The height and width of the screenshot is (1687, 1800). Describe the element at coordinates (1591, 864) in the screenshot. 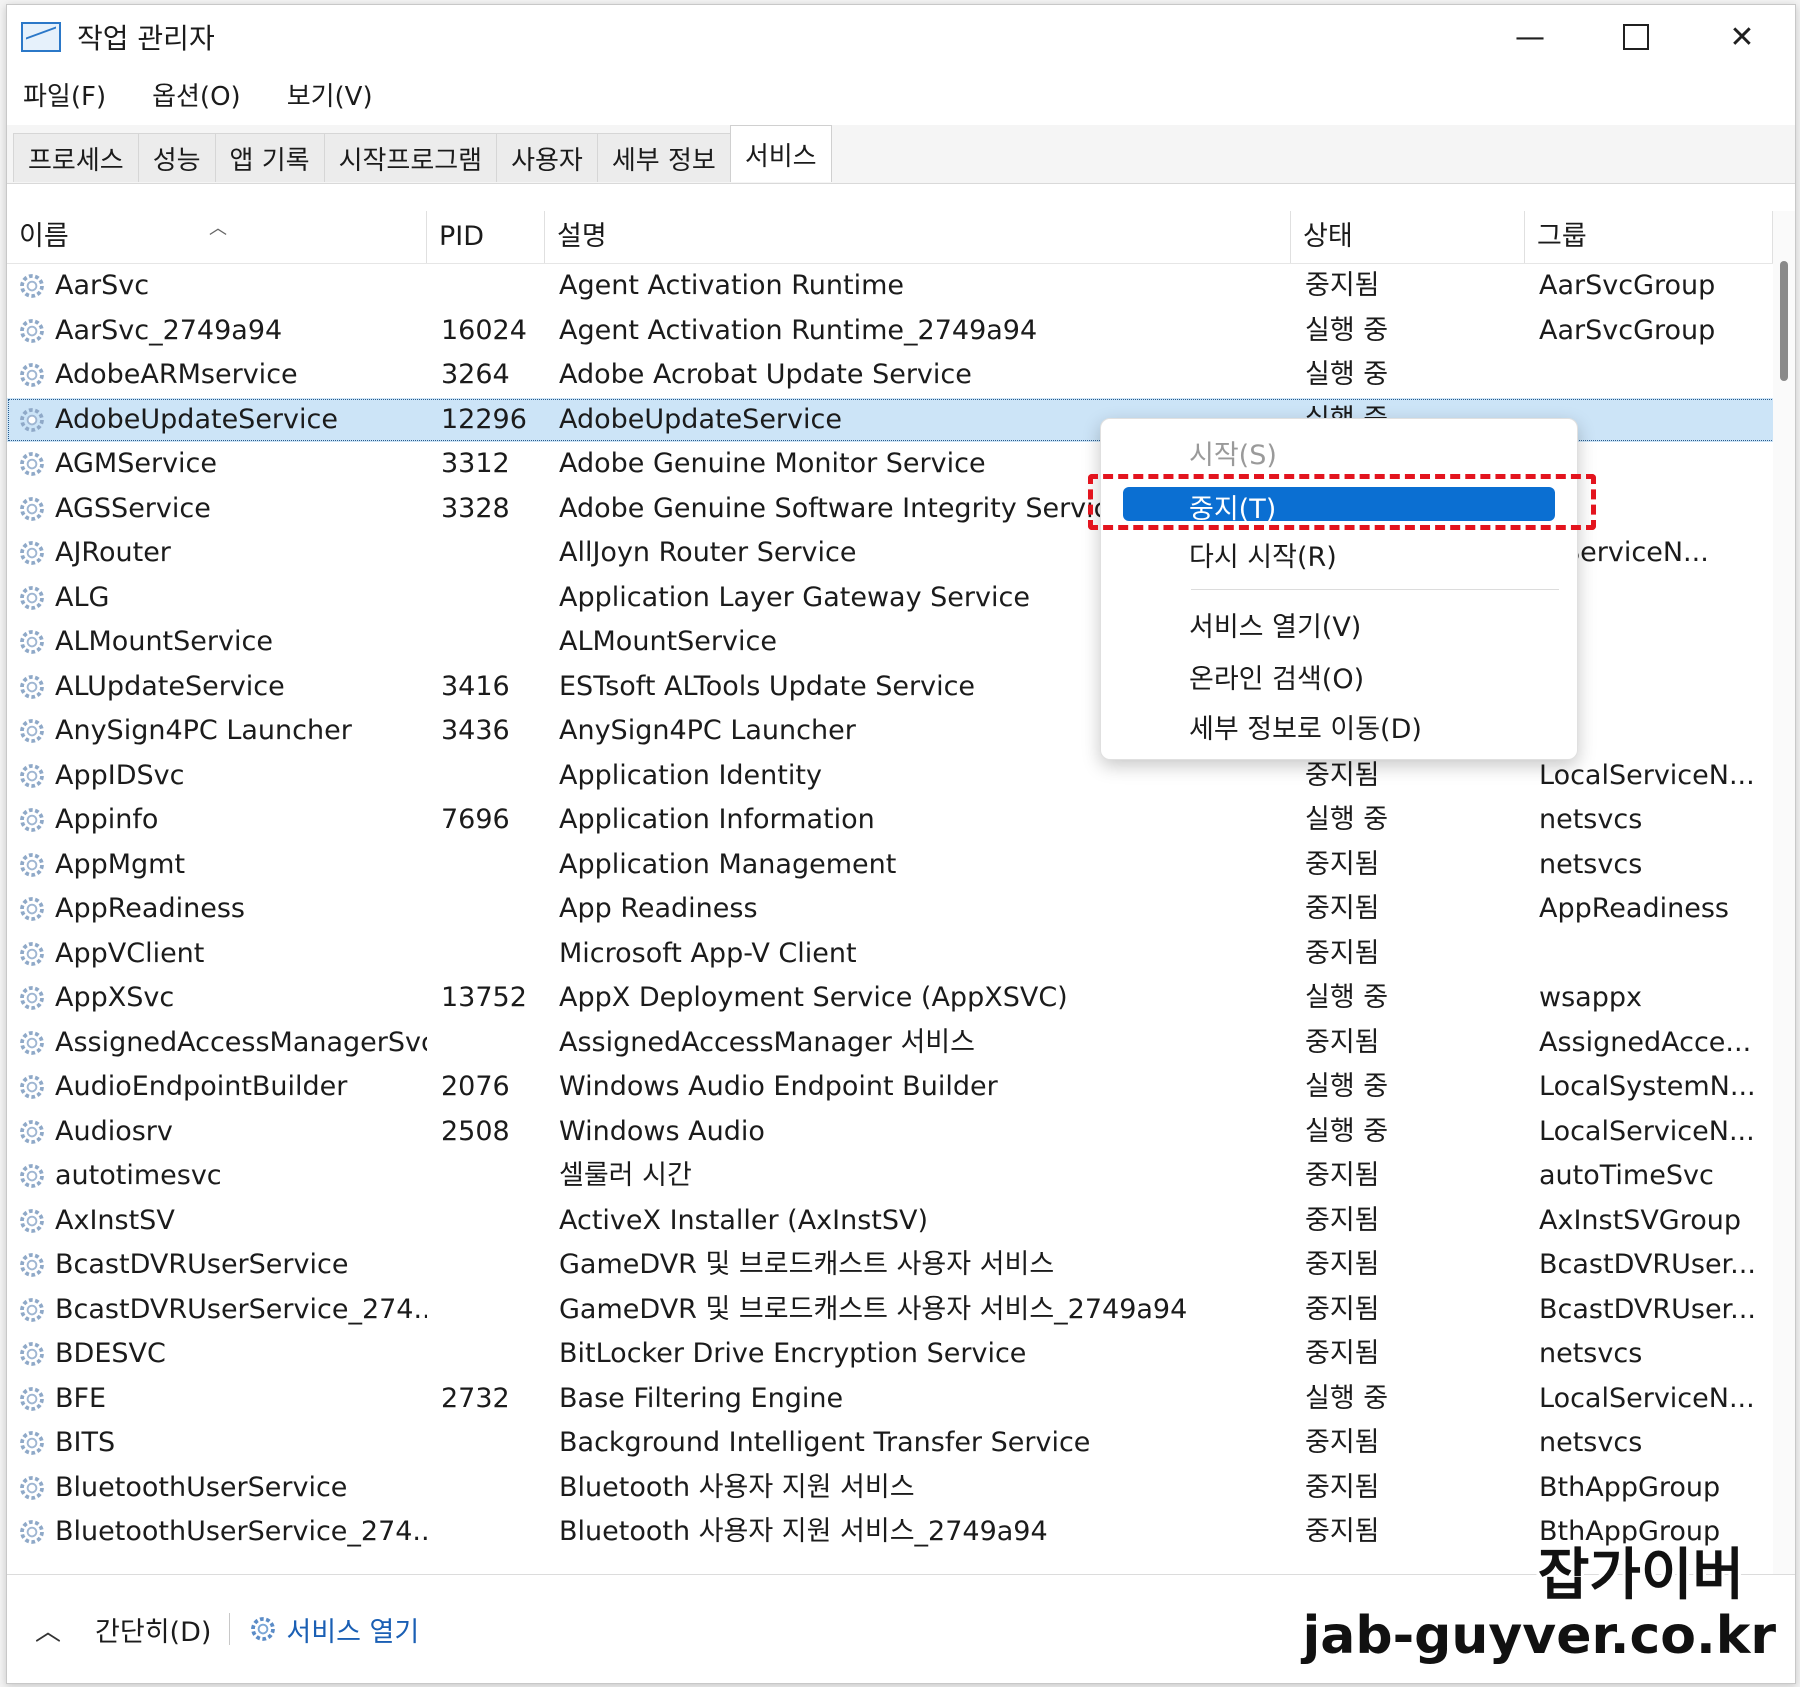

I see `service-group: netsvcs` at that location.